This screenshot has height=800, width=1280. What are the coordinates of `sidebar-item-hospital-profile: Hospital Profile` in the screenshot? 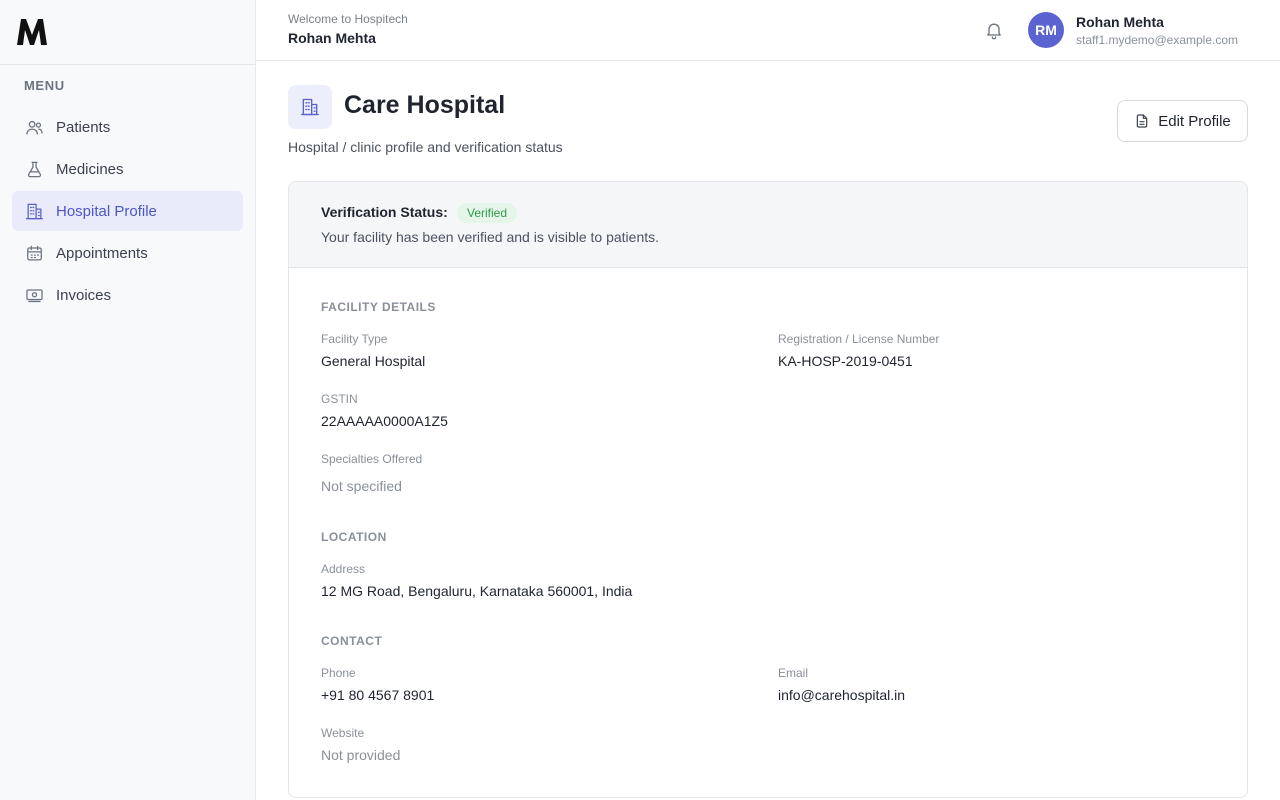 It's located at (127, 211).